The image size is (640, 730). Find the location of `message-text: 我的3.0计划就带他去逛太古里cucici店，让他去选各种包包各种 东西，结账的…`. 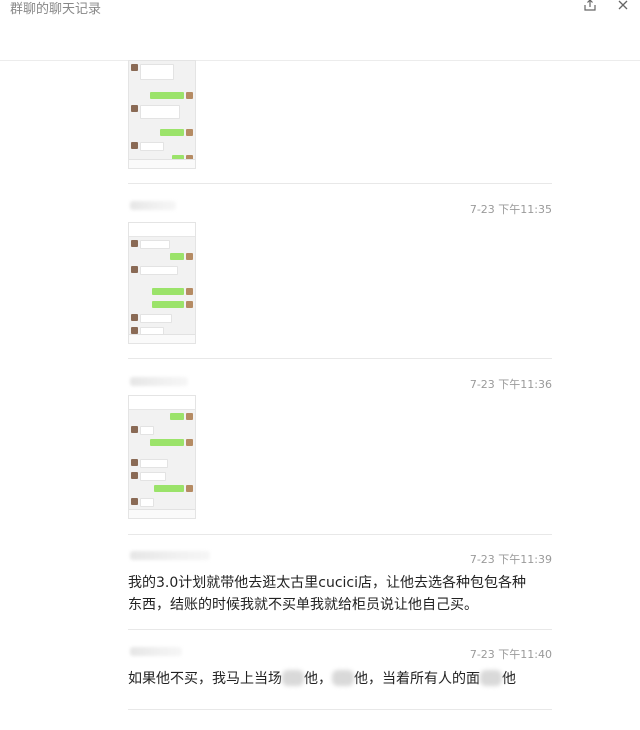

message-text: 我的3.0计划就带他去逛太古里cucici店，让他去选各种包包各种 东西，结账的… is located at coordinates (338, 594).